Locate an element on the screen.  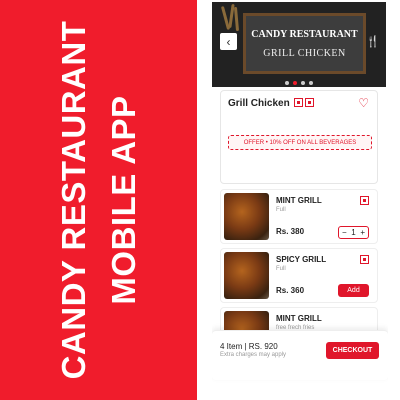
menu-item: MINT GRILL Full Rs. 380 − 1 + is located at coordinates (299, 216).